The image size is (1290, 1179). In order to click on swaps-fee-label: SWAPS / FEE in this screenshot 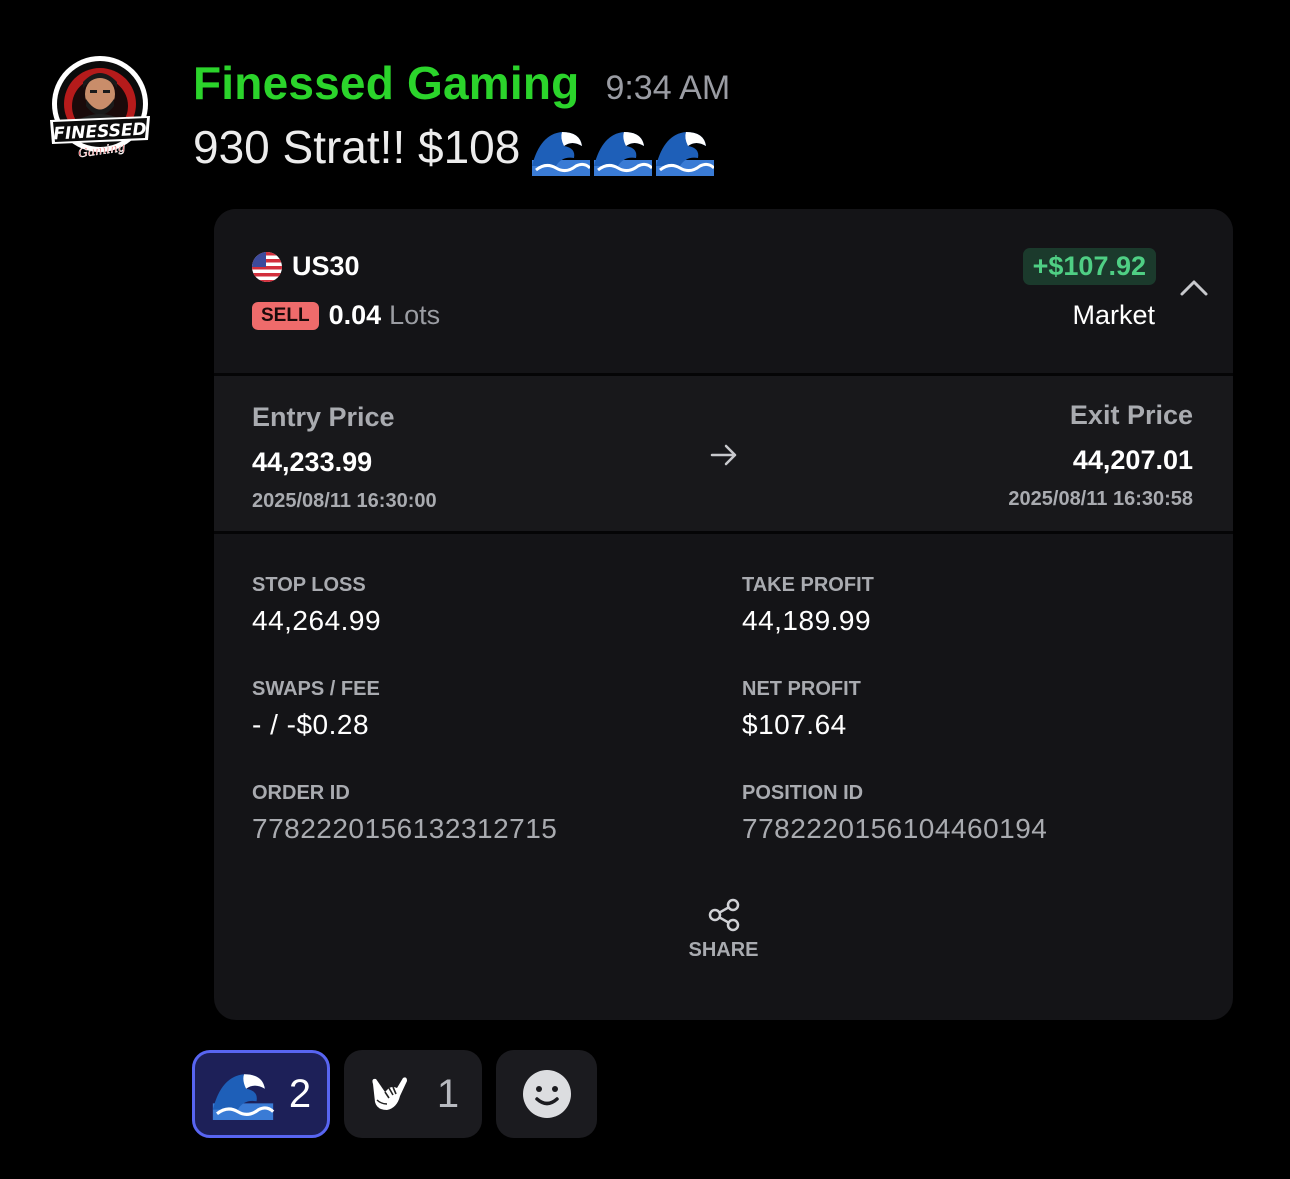, I will do `click(316, 689)`.